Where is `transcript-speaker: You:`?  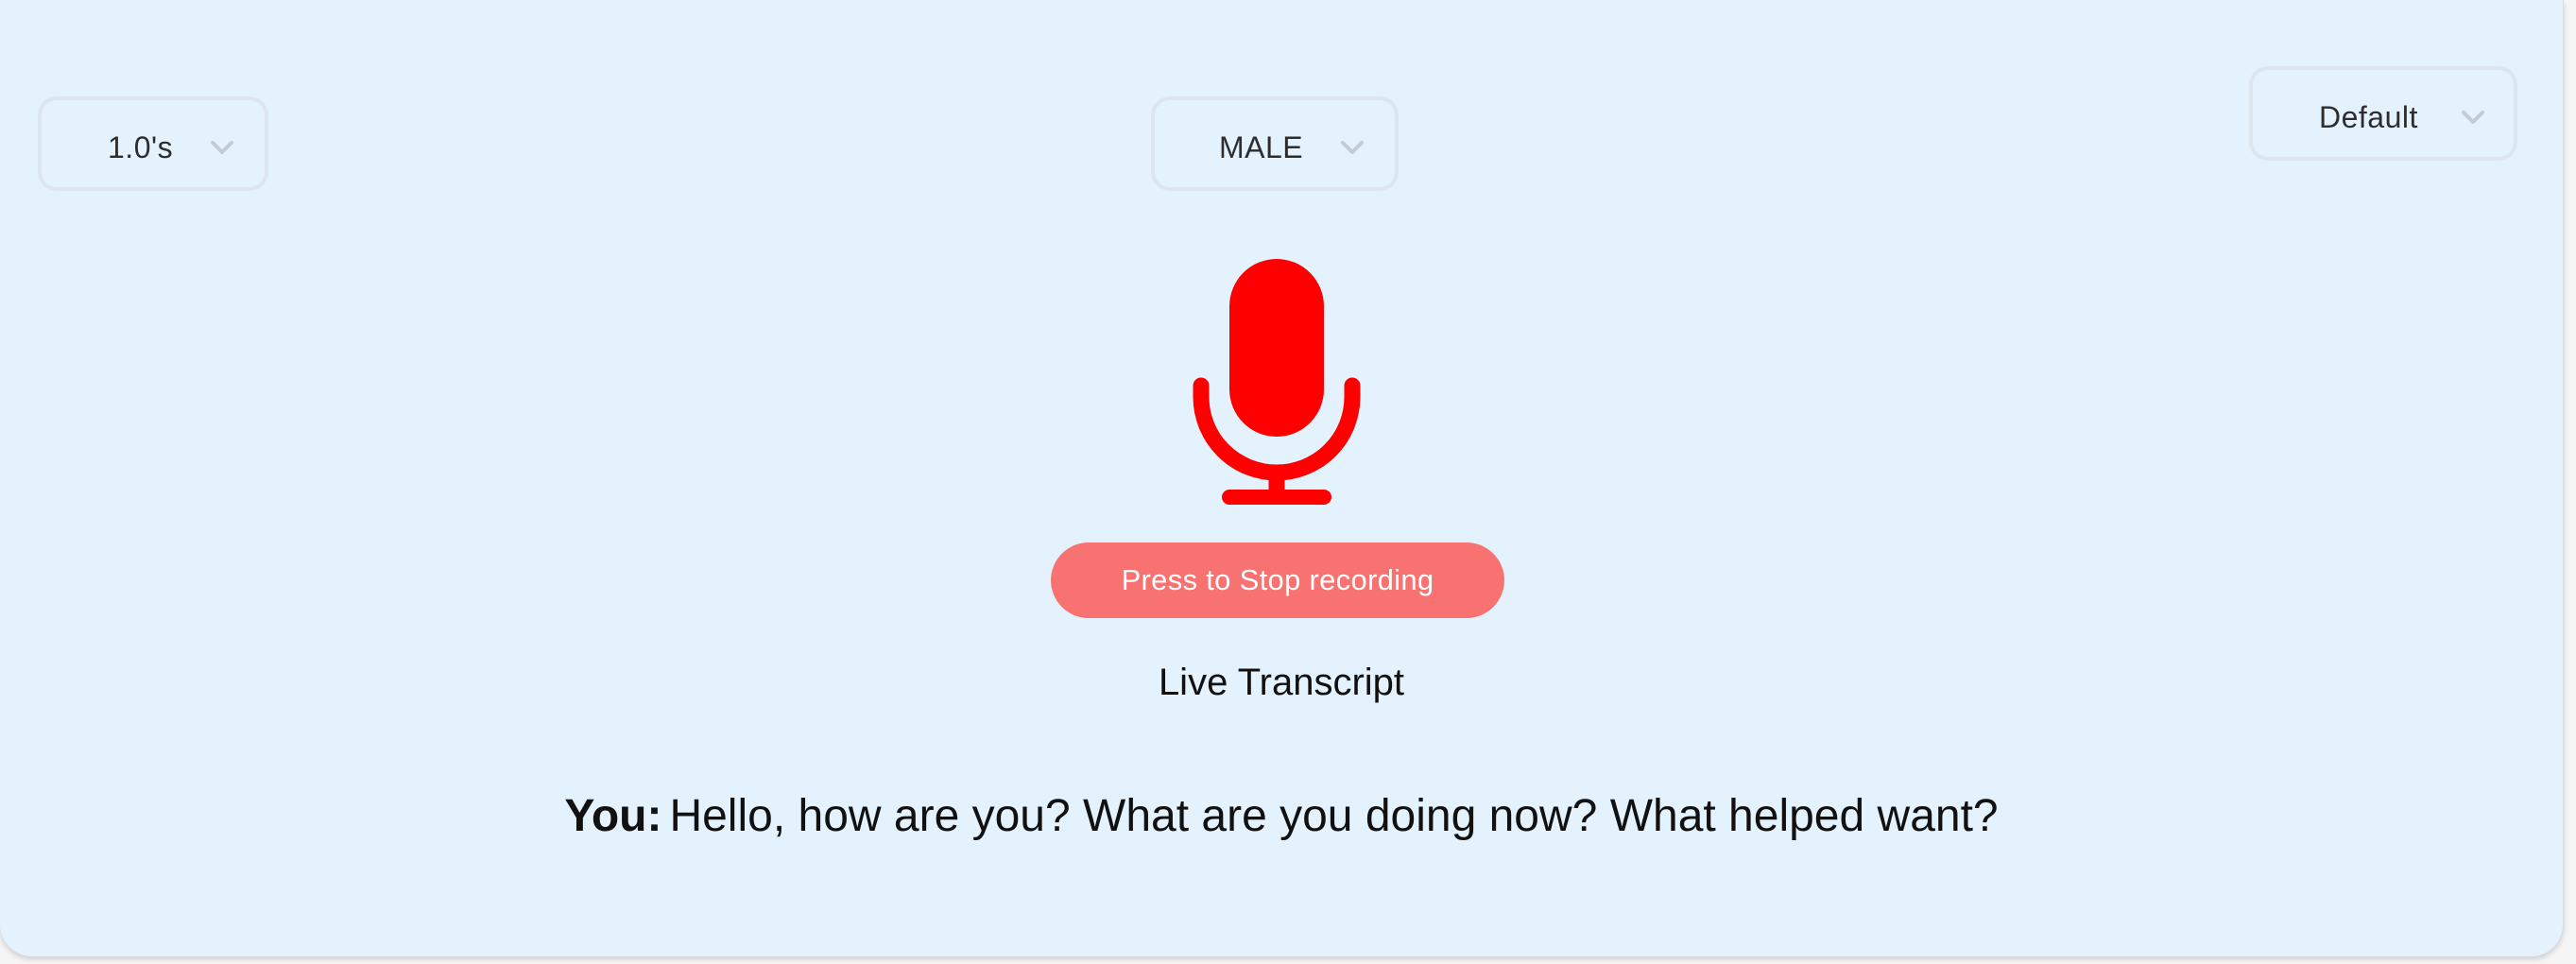
transcript-speaker: You: is located at coordinates (613, 816).